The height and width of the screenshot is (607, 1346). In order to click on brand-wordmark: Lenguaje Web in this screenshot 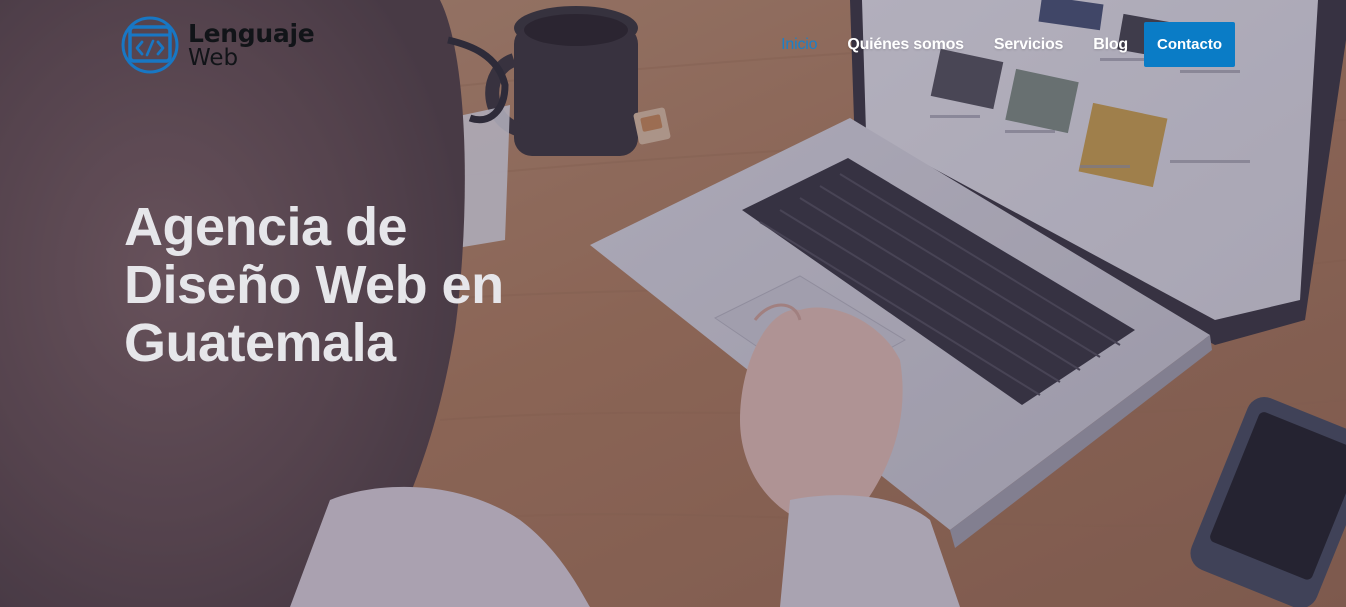, I will do `click(251, 44)`.